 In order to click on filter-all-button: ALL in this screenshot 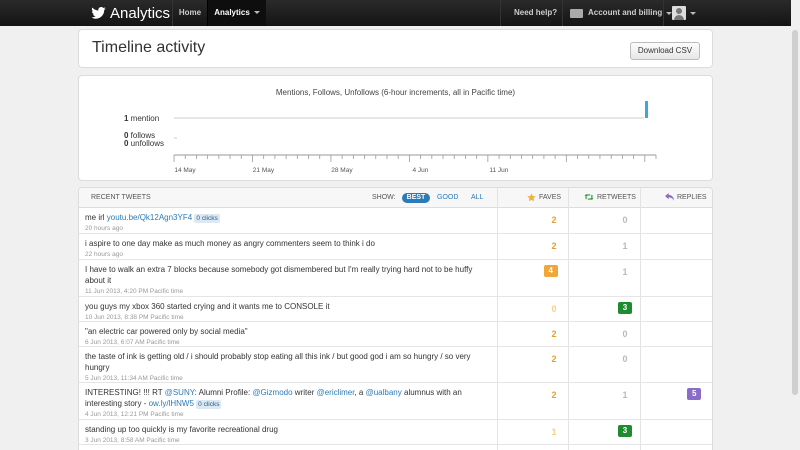, I will do `click(477, 198)`.